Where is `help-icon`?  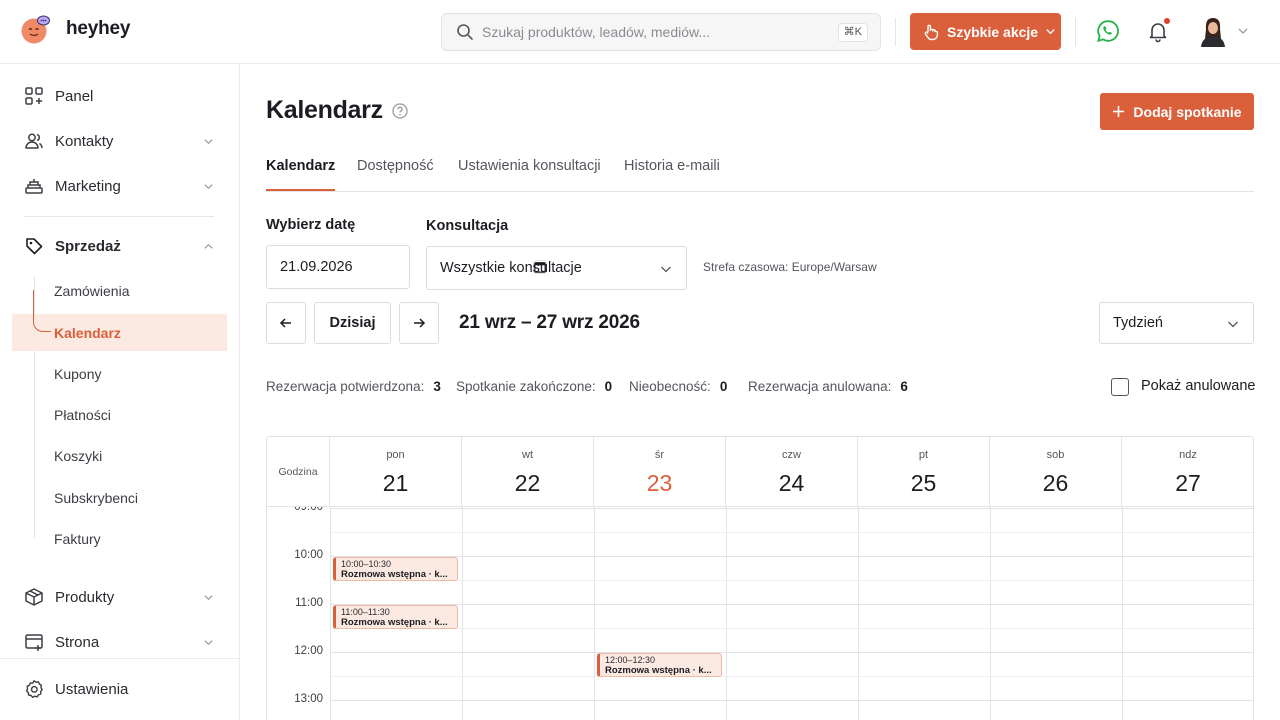 help-icon is located at coordinates (400, 111).